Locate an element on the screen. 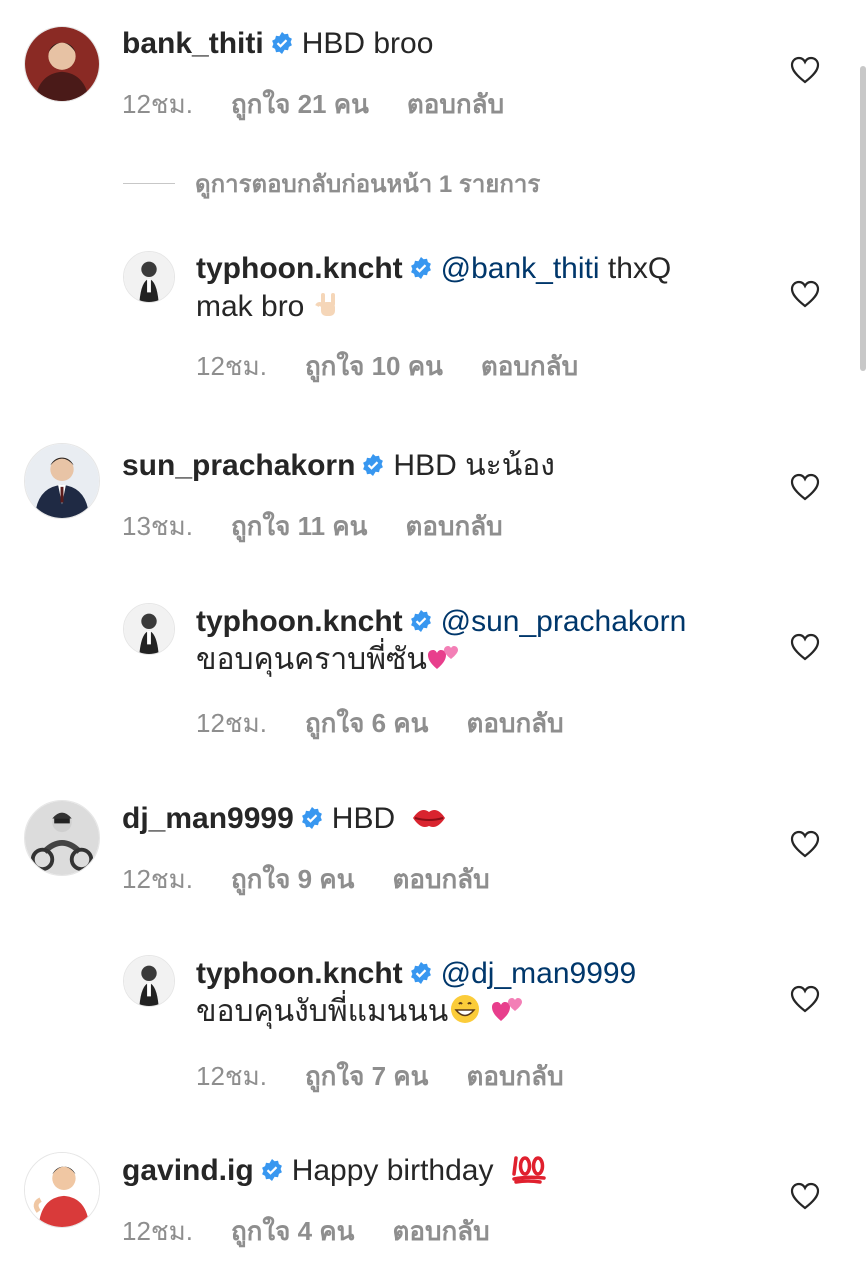 This screenshot has width=868, height=1271. comment-time: 13ชม. is located at coordinates (157, 526).